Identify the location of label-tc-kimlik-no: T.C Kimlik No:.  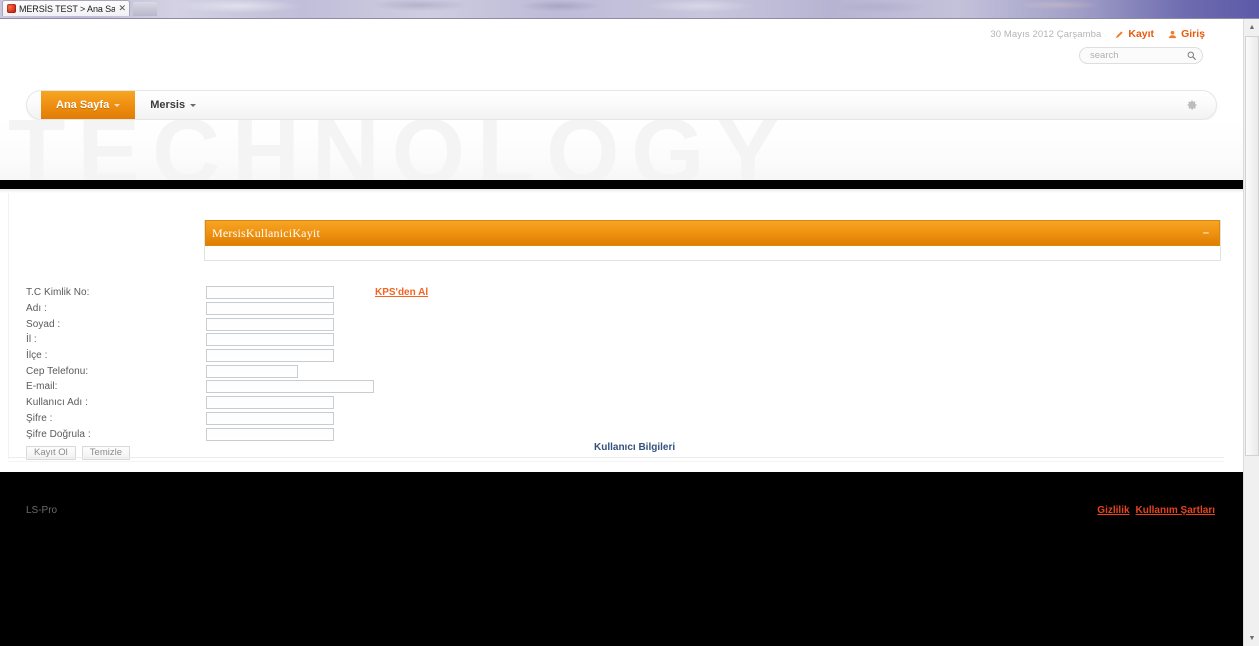
(58, 293).